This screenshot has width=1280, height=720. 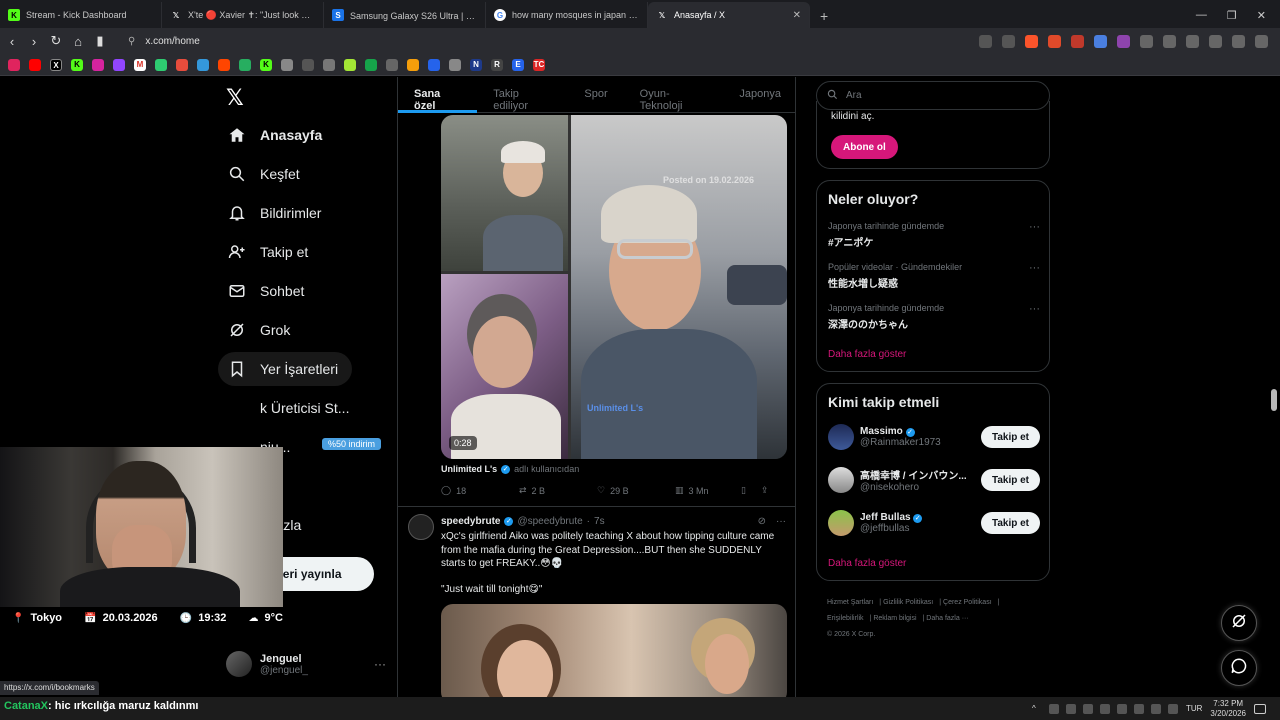 What do you see at coordinates (164, 41) in the screenshot?
I see `url-field: ⚲ x.com/home` at bounding box center [164, 41].